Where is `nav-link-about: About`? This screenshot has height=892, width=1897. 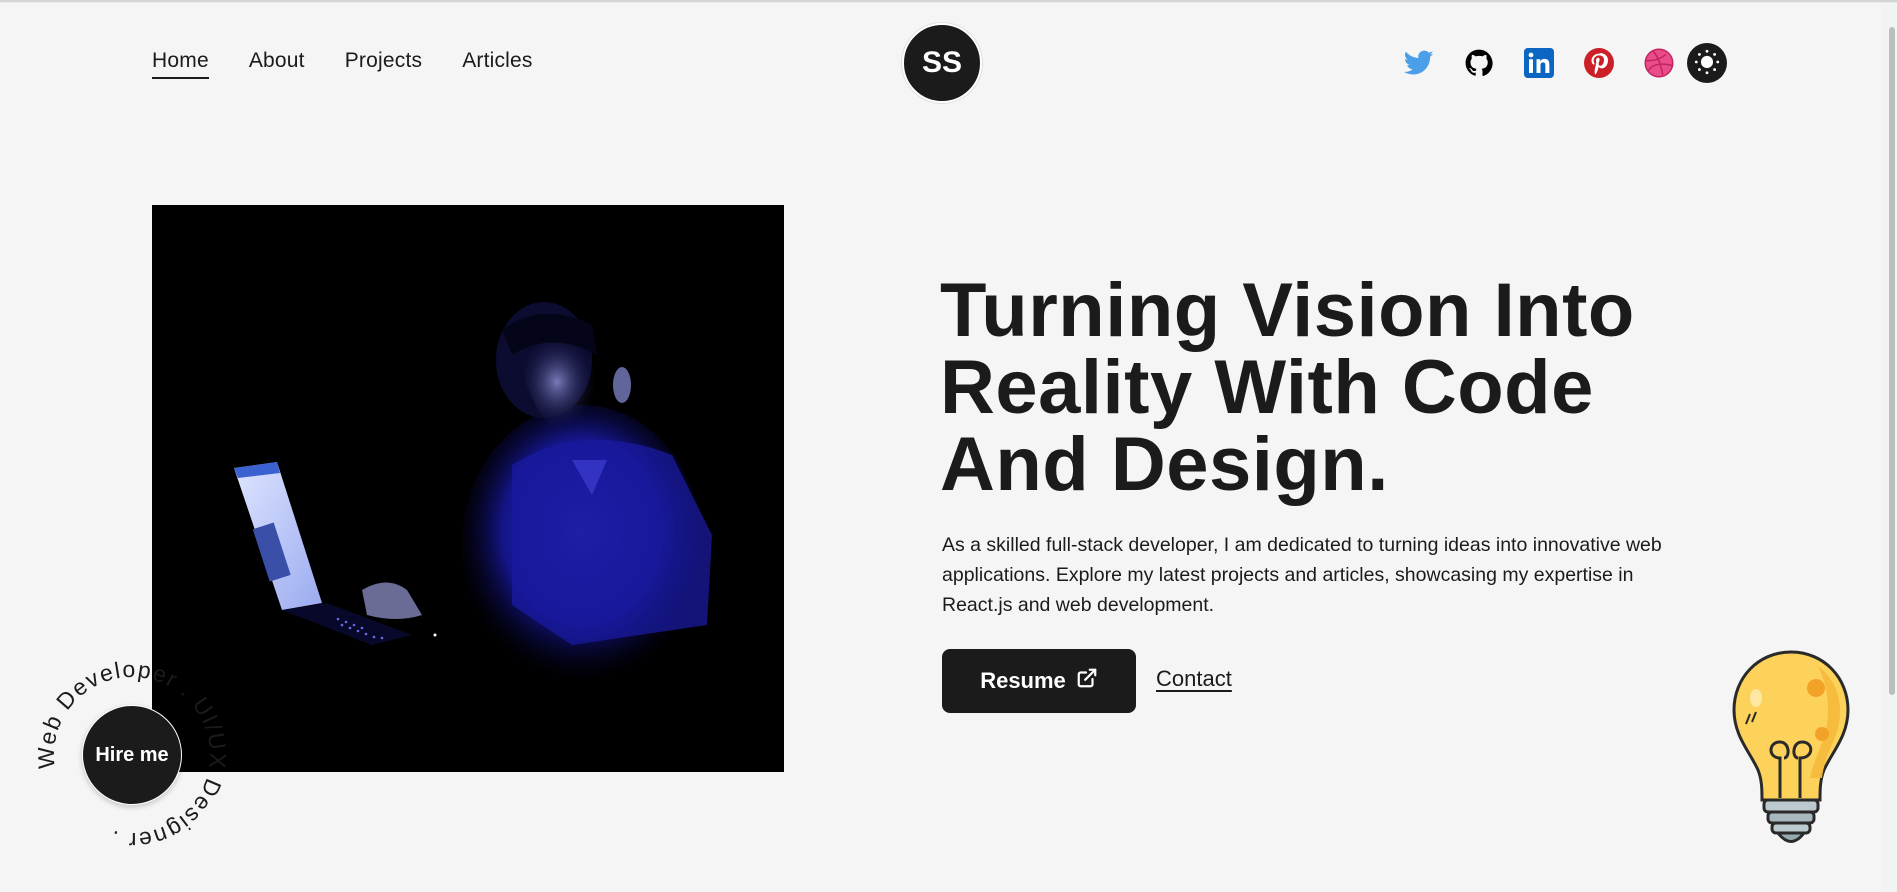 nav-link-about: About is located at coordinates (277, 61).